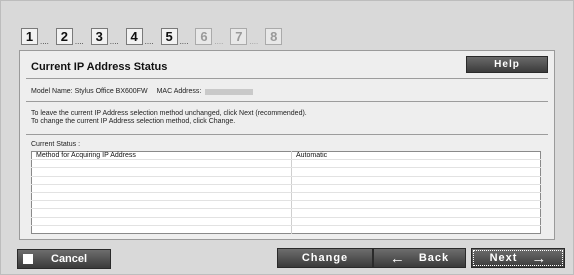  Describe the element at coordinates (416, 156) in the screenshot. I see `table-cell-value: Automatic` at that location.